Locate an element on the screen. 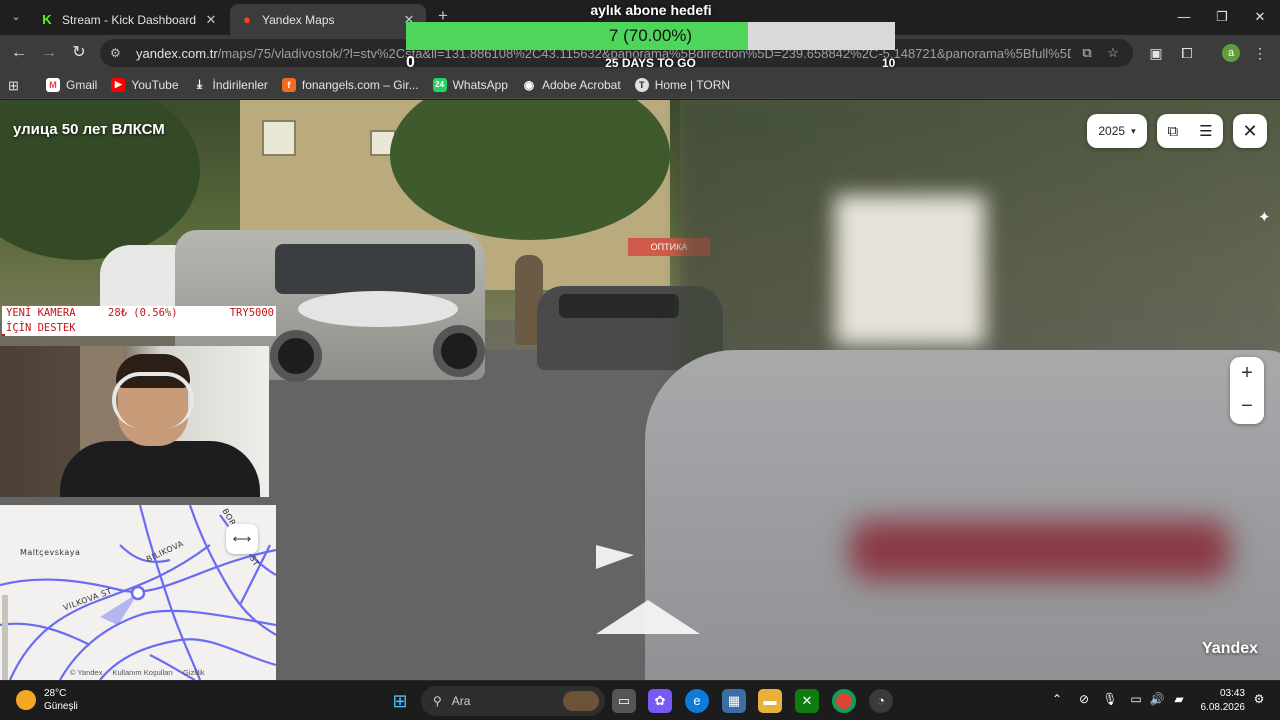 The image size is (1280, 720). camera-goal-line1: YENİ KAMERA is located at coordinates (41, 313).